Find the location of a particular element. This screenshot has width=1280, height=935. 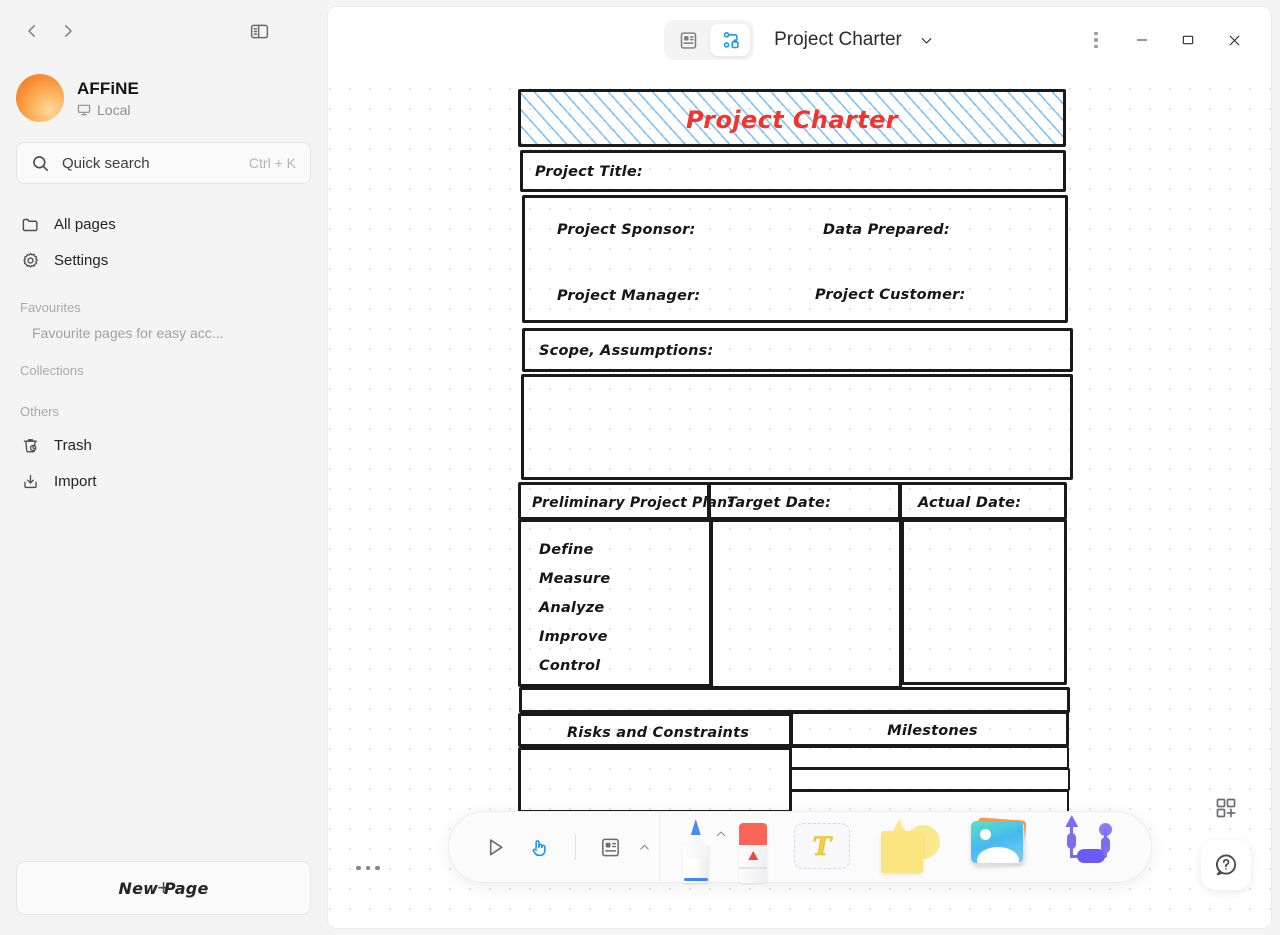

field-label-target-date: Target Date: is located at coordinates (779, 503).